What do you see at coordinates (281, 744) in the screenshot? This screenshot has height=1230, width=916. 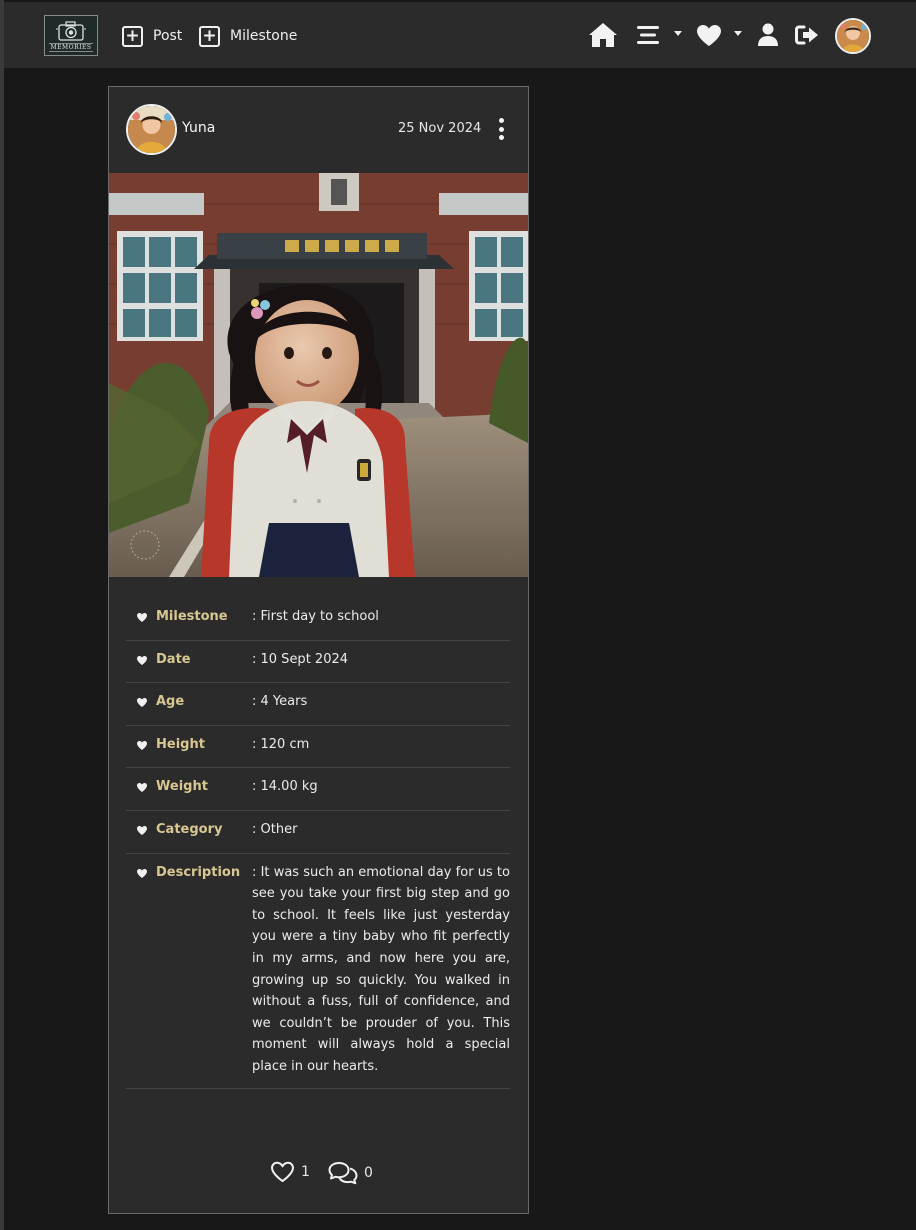 I see `detail-value: : 120 cm` at bounding box center [281, 744].